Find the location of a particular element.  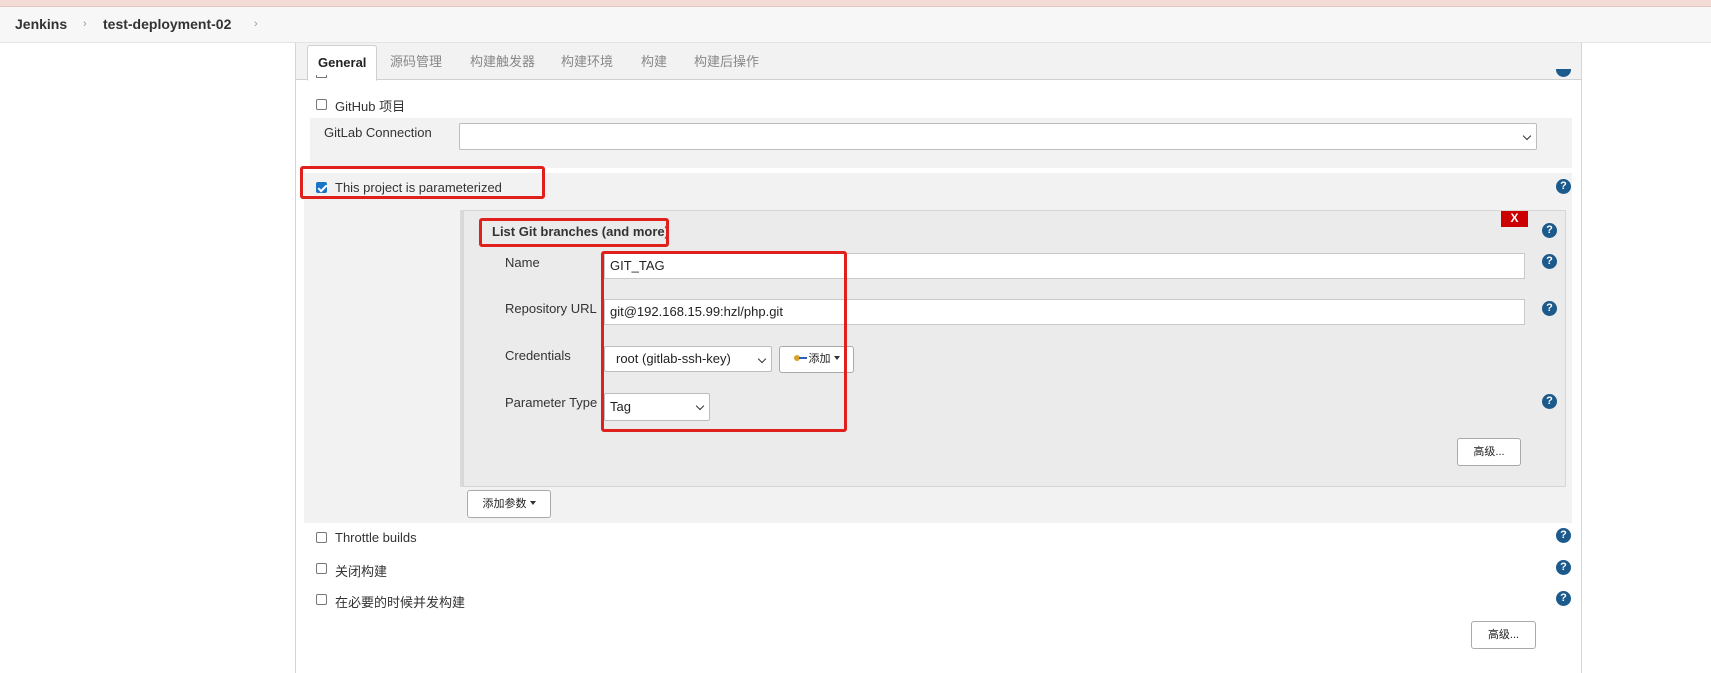

chevron-down-icon is located at coordinates (1527, 136).